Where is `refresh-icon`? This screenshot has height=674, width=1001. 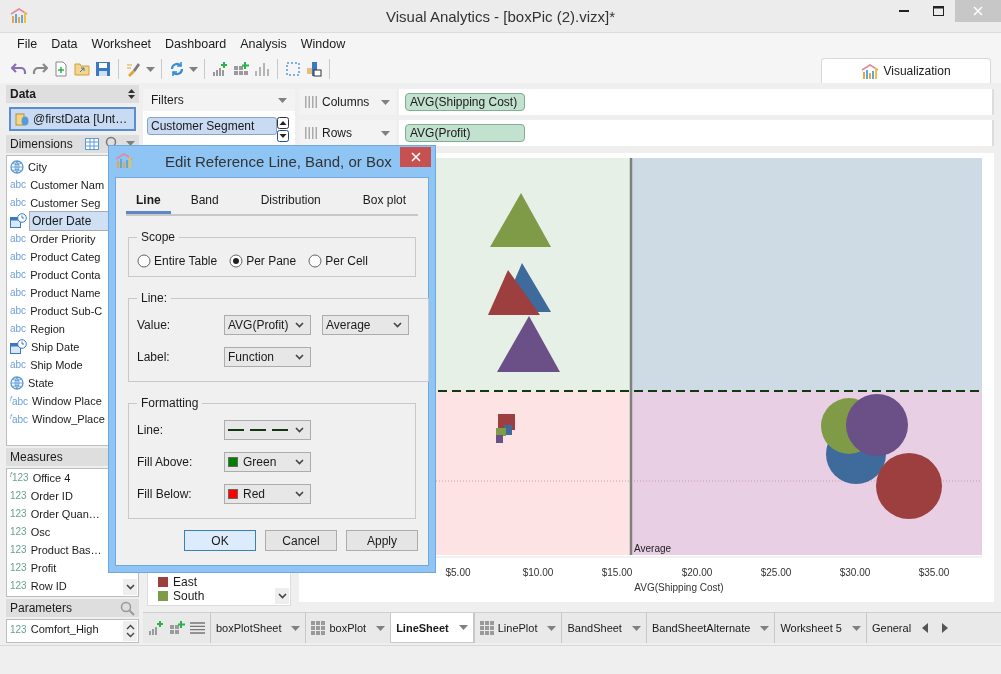
refresh-icon is located at coordinates (177, 69).